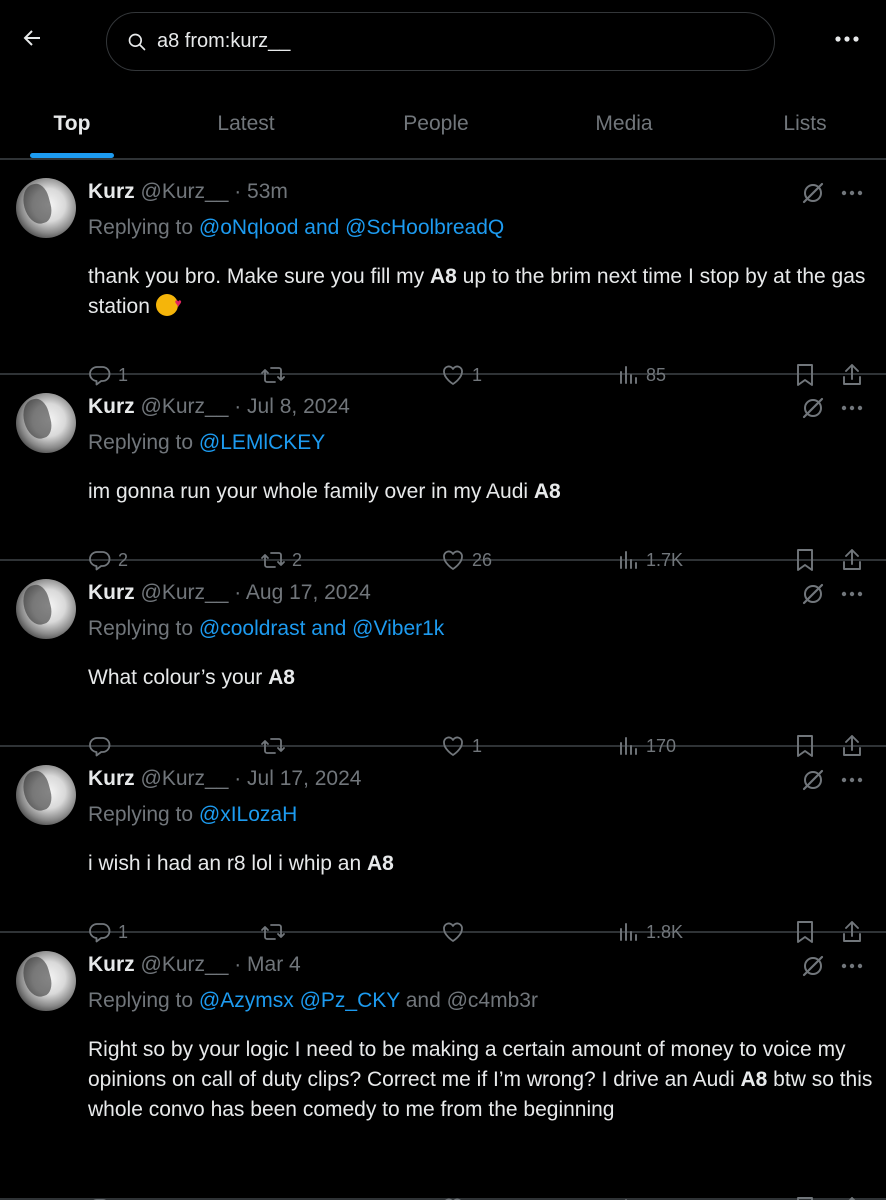  I want to click on replying-to: Replying to @xILozaH, so click(192, 815).